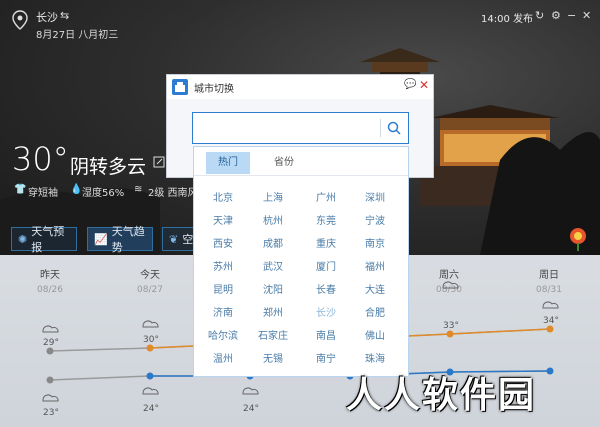 This screenshot has width=600, height=427. What do you see at coordinates (326, 265) in the screenshot?
I see `city-option: 厦门` at bounding box center [326, 265].